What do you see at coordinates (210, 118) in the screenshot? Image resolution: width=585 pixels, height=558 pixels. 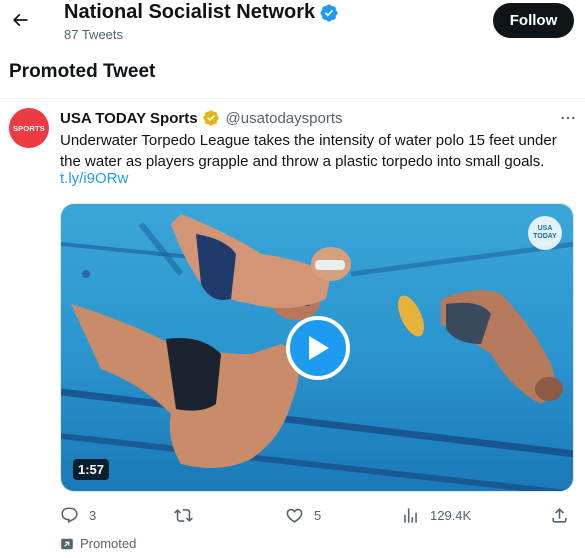 I see `gold-verified-icon` at bounding box center [210, 118].